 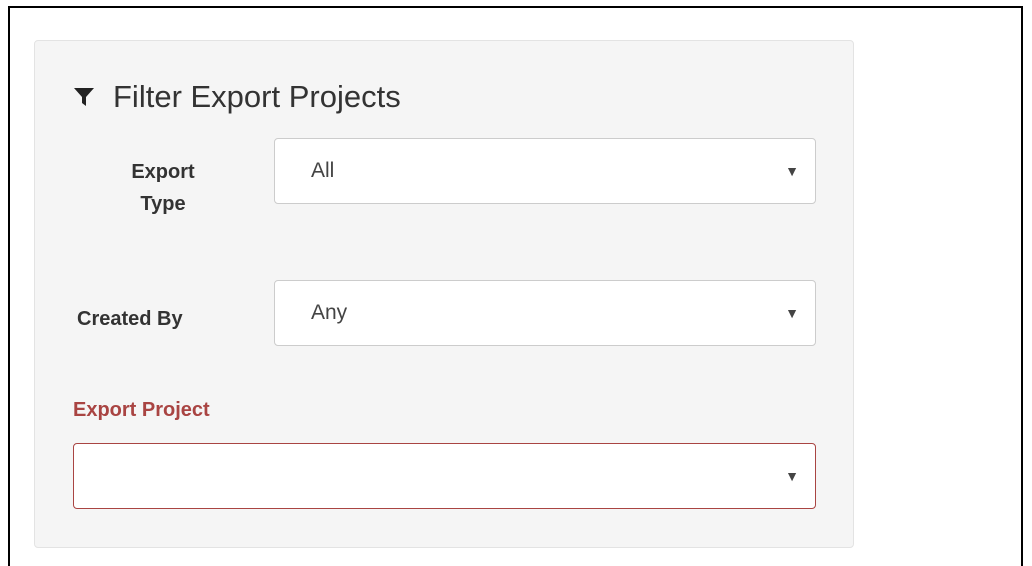 What do you see at coordinates (163, 188) in the screenshot?
I see `export-type-label: Export Type` at bounding box center [163, 188].